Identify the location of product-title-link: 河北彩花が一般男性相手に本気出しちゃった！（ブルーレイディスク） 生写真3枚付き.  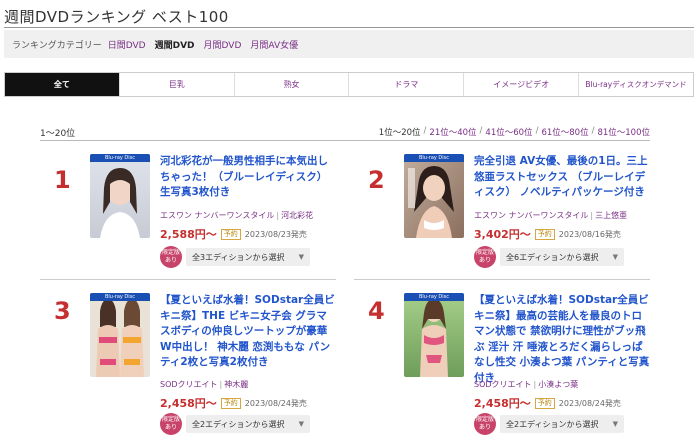
(248, 177).